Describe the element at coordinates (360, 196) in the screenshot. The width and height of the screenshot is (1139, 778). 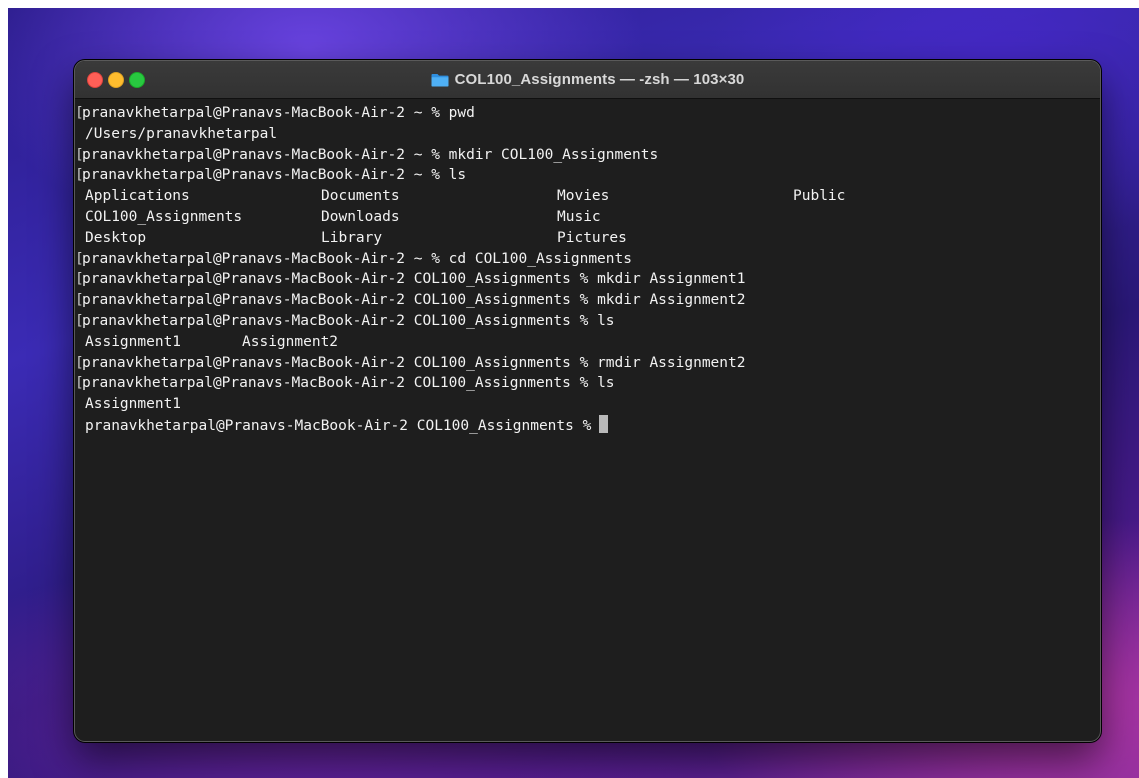
I see `ls-entry: Documents` at that location.